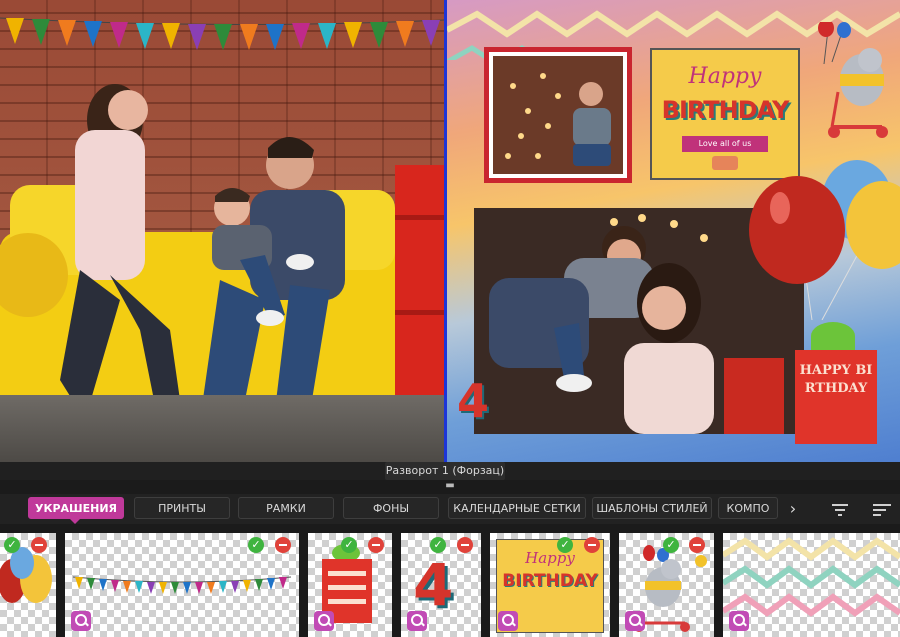 This screenshot has width=900, height=637. I want to click on tab-style-templates: ШАБЛОНЫ СТИЛЕЙ, so click(652, 508).